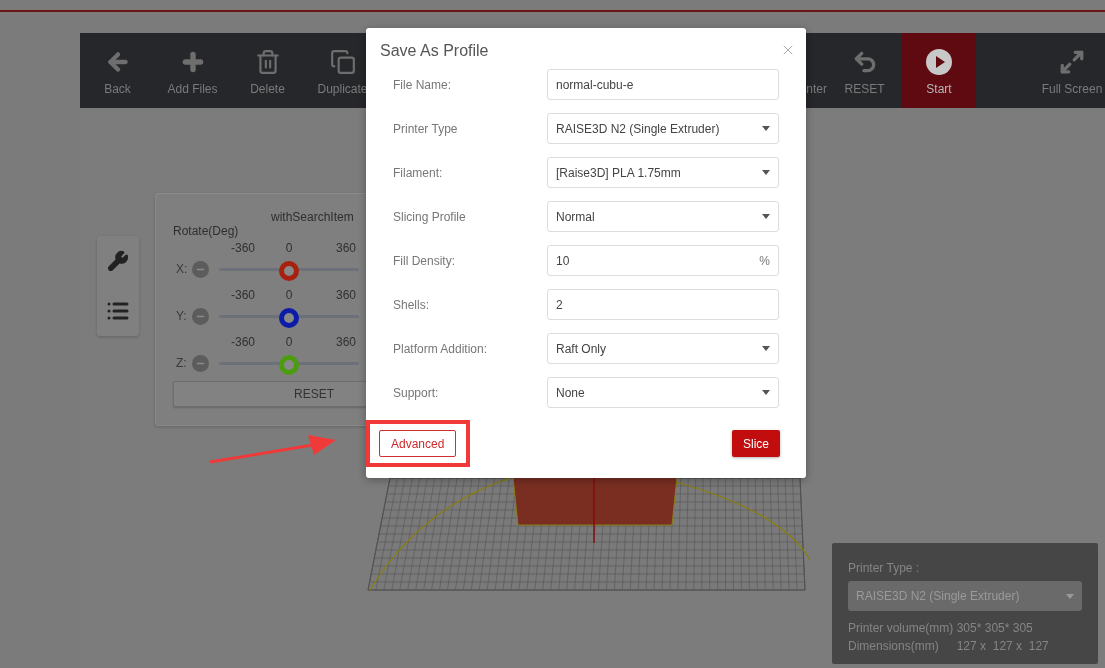  I want to click on toolbar-button: Duplicate, so click(342, 70).